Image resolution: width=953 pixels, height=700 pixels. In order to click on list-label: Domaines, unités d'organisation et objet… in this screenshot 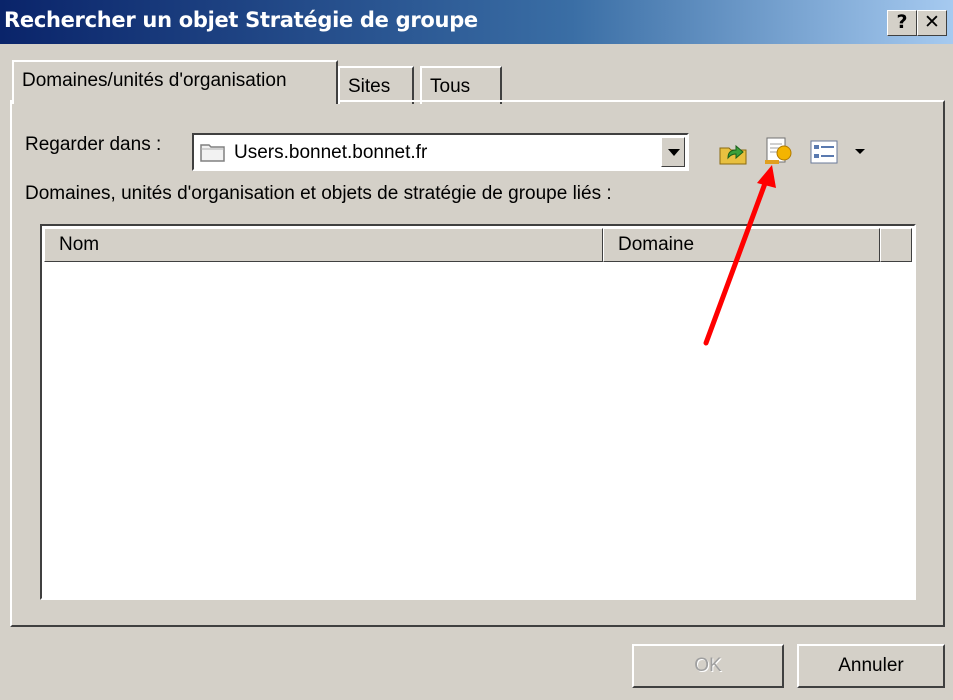, I will do `click(318, 193)`.